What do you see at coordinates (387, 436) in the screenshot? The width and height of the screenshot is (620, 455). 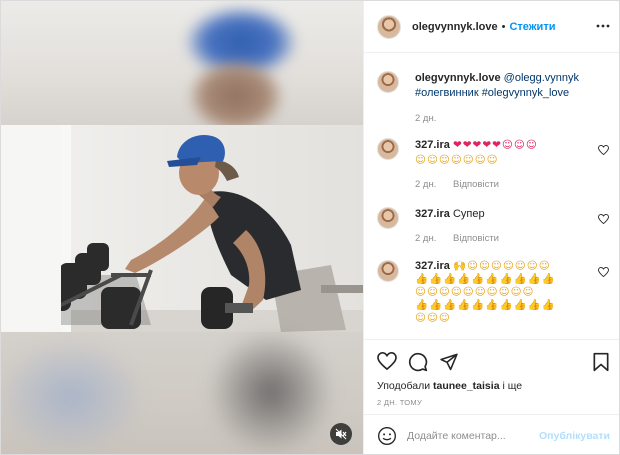 I see `smiley-icon` at bounding box center [387, 436].